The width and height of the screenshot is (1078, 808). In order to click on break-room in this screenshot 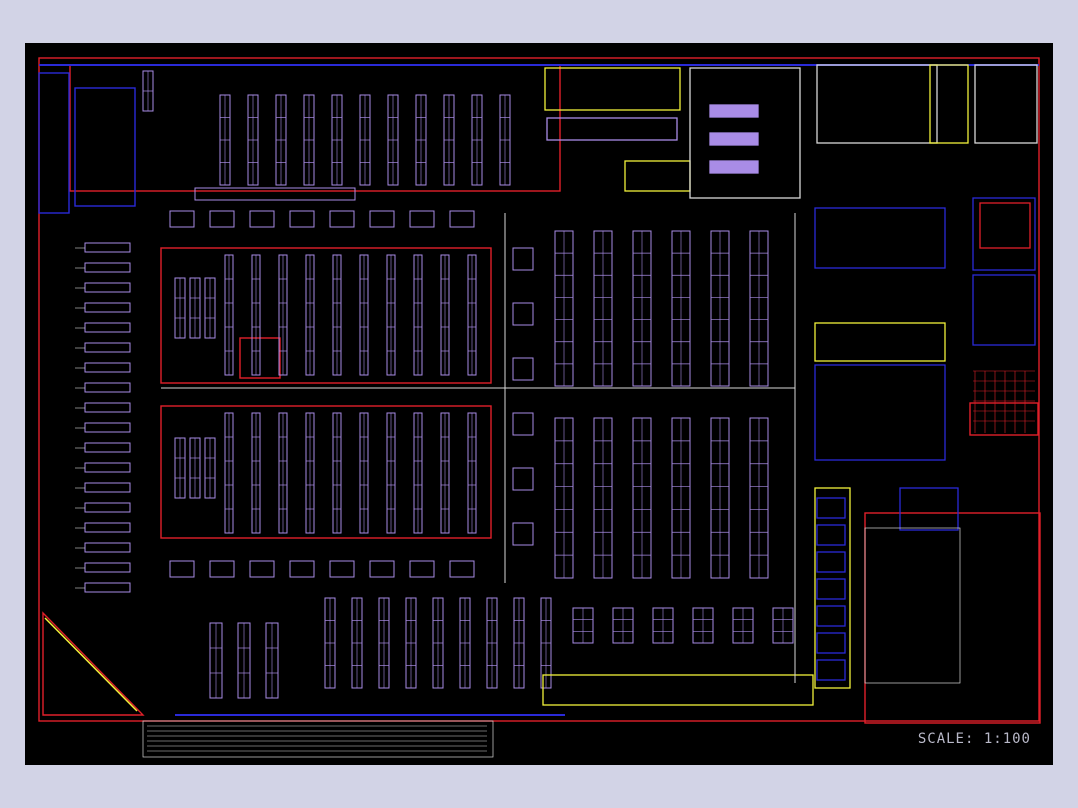, I will do `click(1004, 234)`.